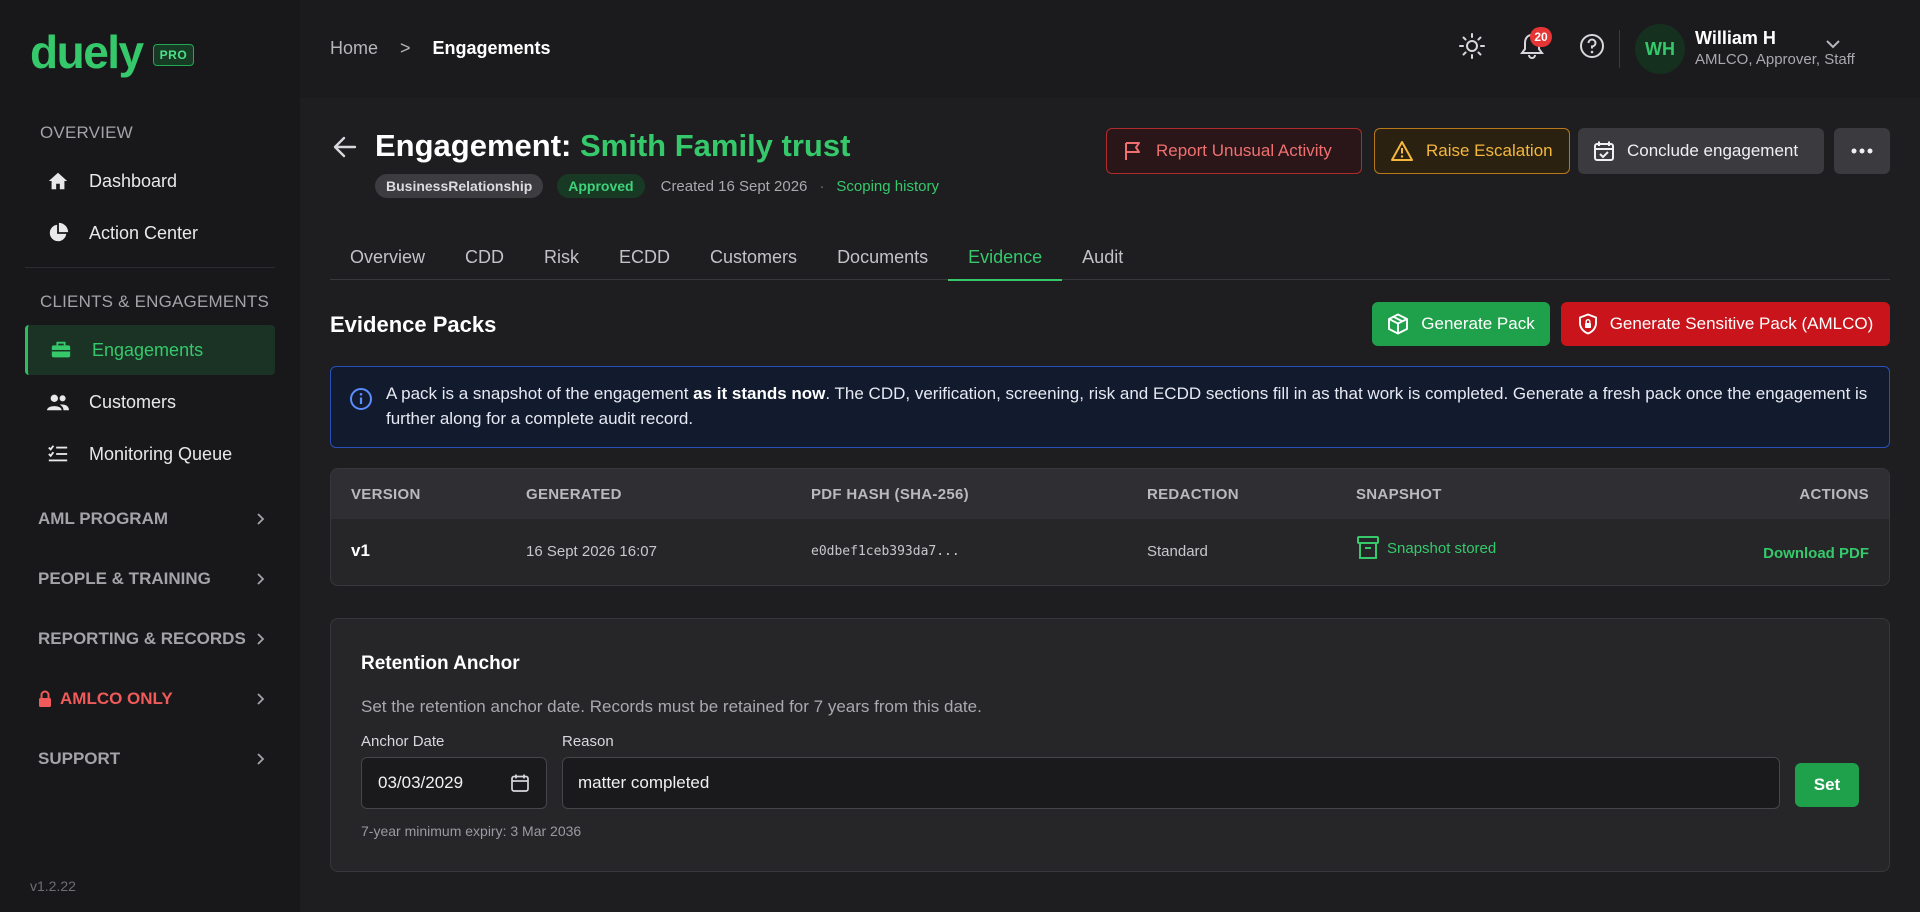  I want to click on generate-sensitive-pack-button: Generate Sensitive Pack (AMLCO), so click(1725, 324).